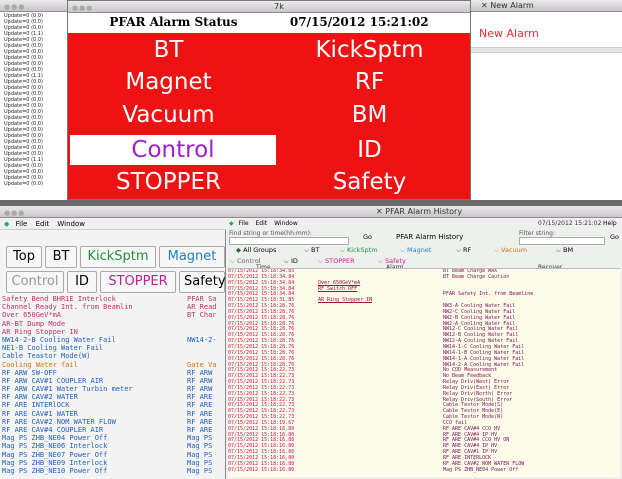 Image resolution: width=622 pixels, height=479 pixels. I want to click on id-button: ID, so click(82, 282).